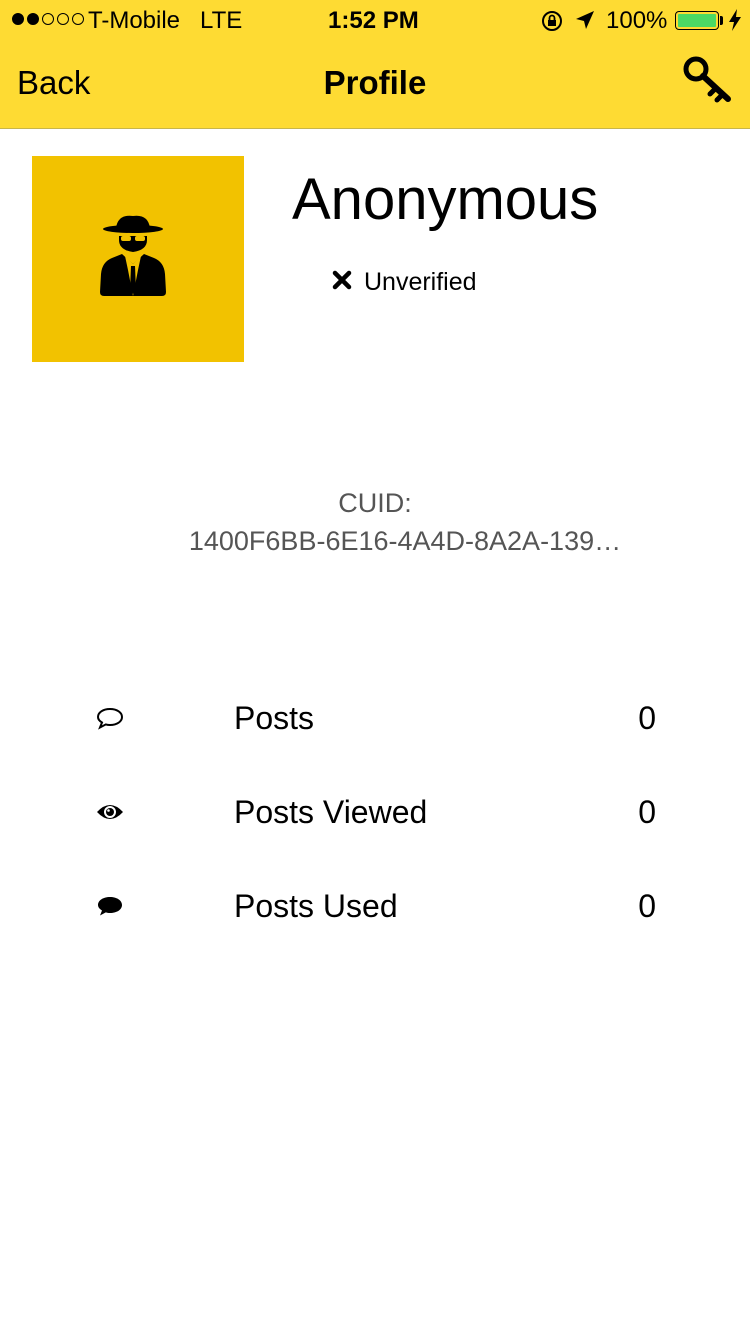 This screenshot has height=1334, width=750. I want to click on stat-label: Posts Used, so click(316, 906).